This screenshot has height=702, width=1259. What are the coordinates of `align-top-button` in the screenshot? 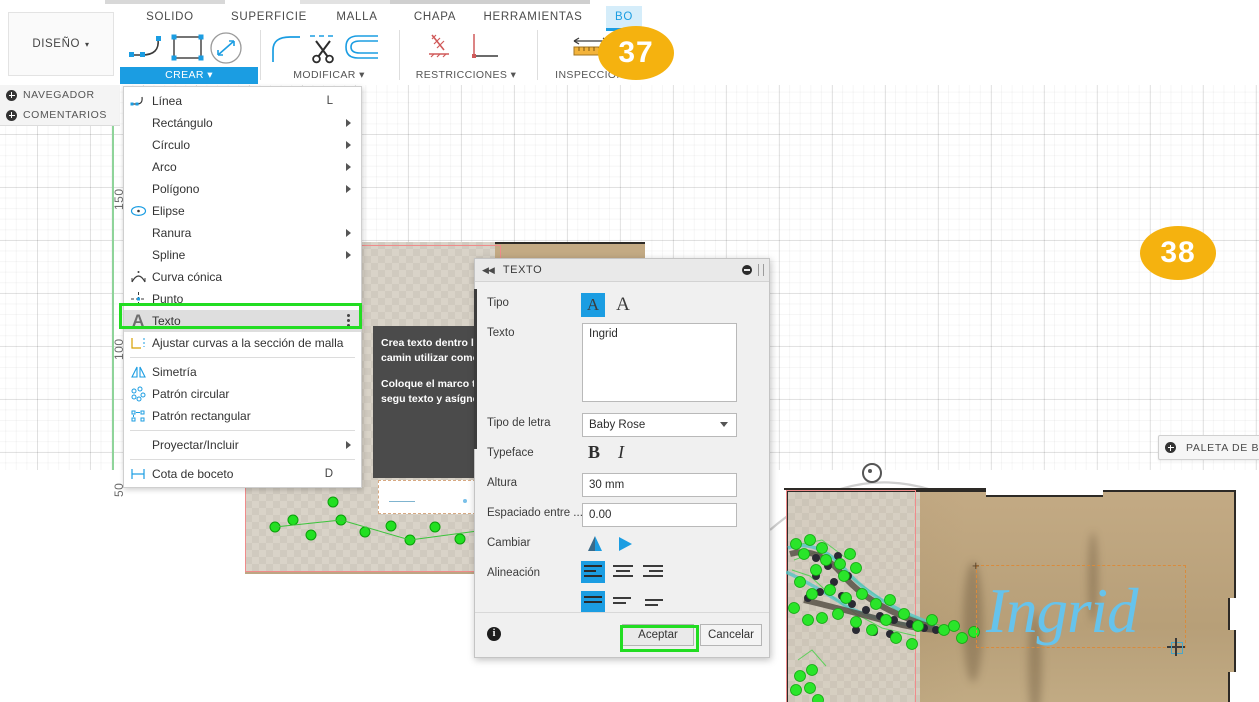 It's located at (593, 602).